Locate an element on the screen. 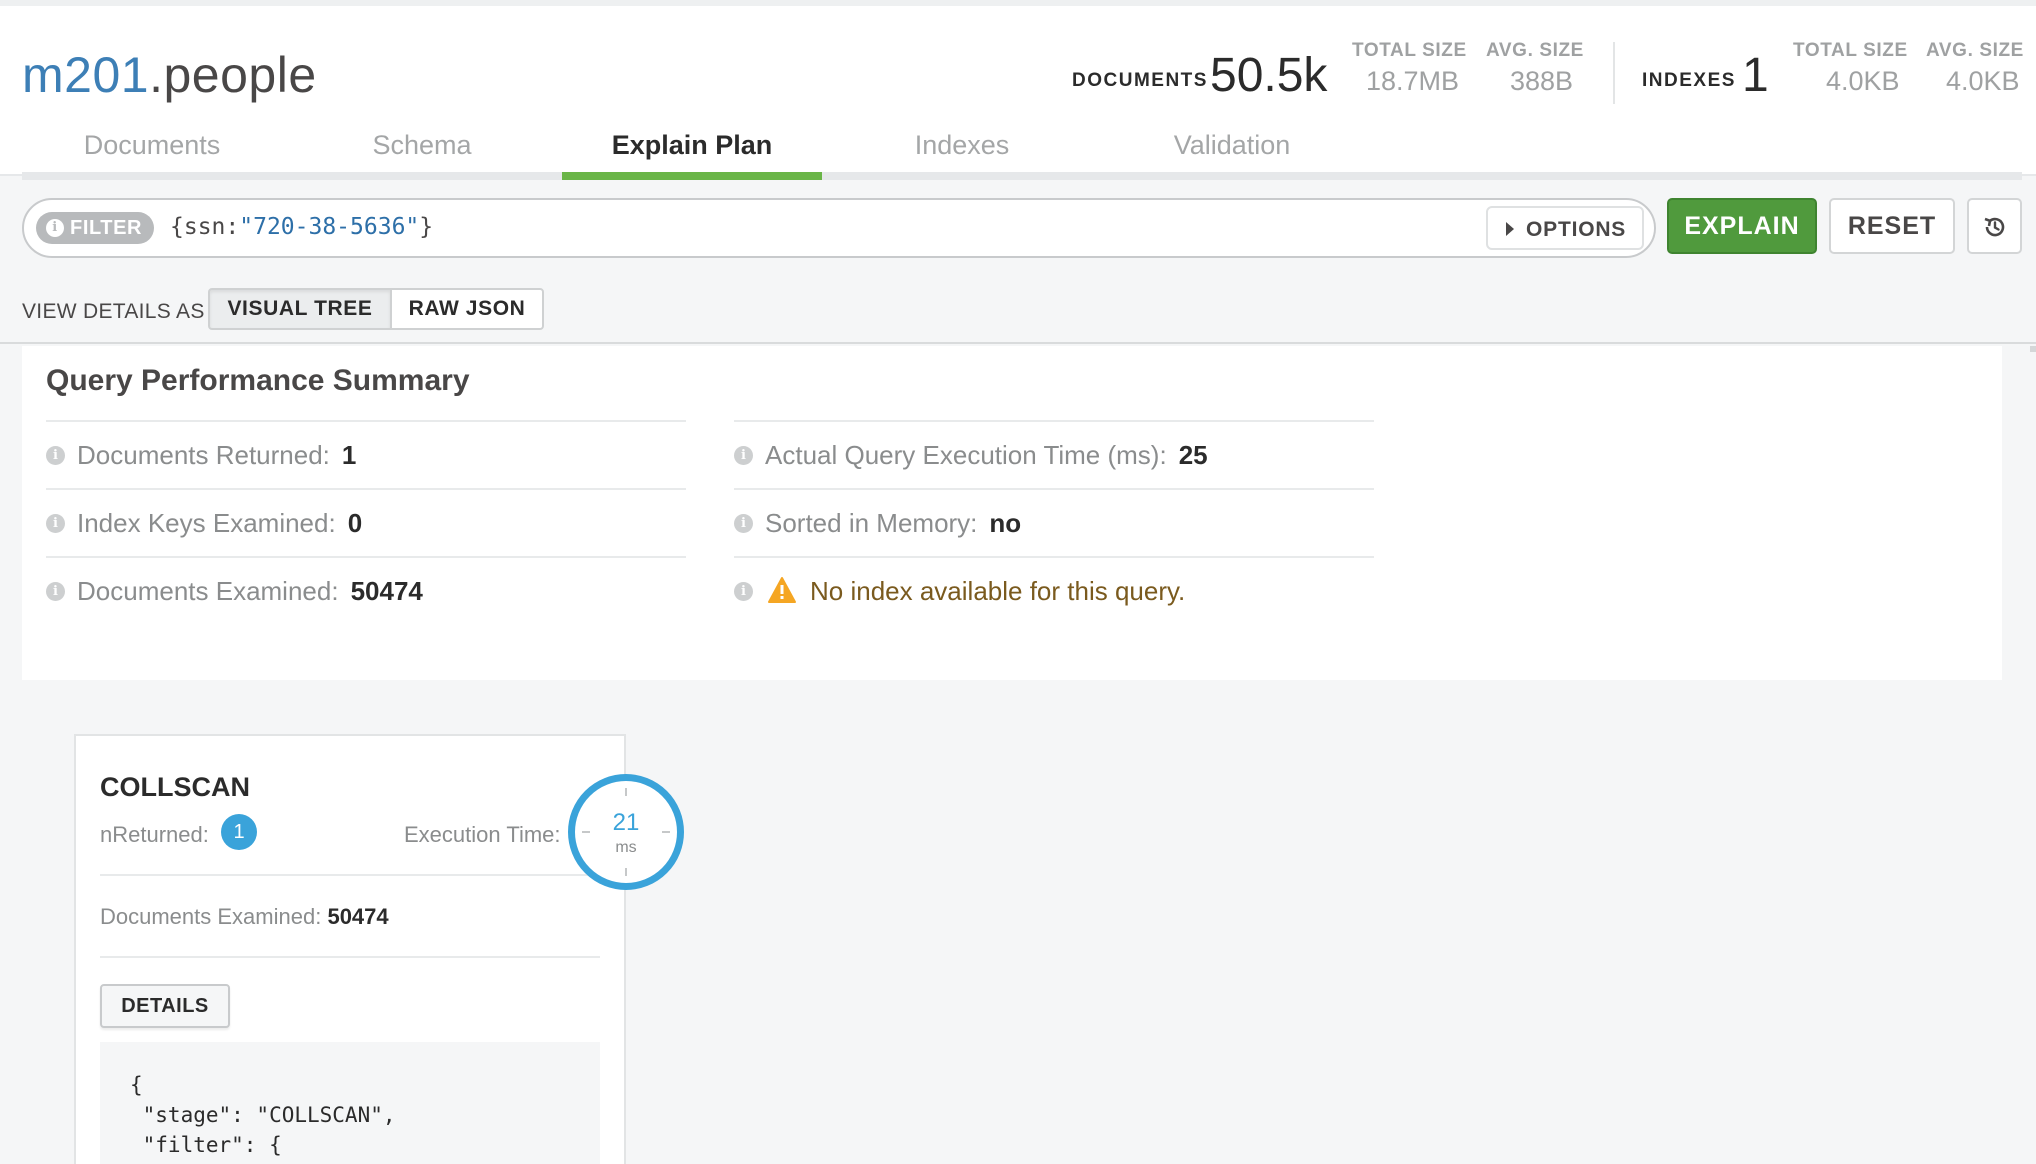 This screenshot has width=2036, height=1164. stage-name: COLLSCAN is located at coordinates (175, 787).